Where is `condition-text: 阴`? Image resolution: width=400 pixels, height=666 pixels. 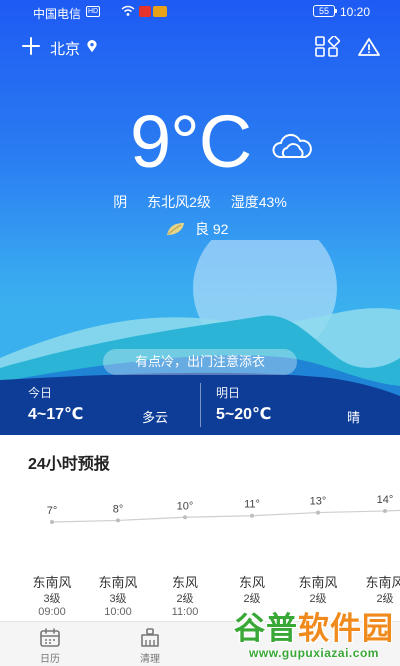
condition-text: 阴 is located at coordinates (120, 202).